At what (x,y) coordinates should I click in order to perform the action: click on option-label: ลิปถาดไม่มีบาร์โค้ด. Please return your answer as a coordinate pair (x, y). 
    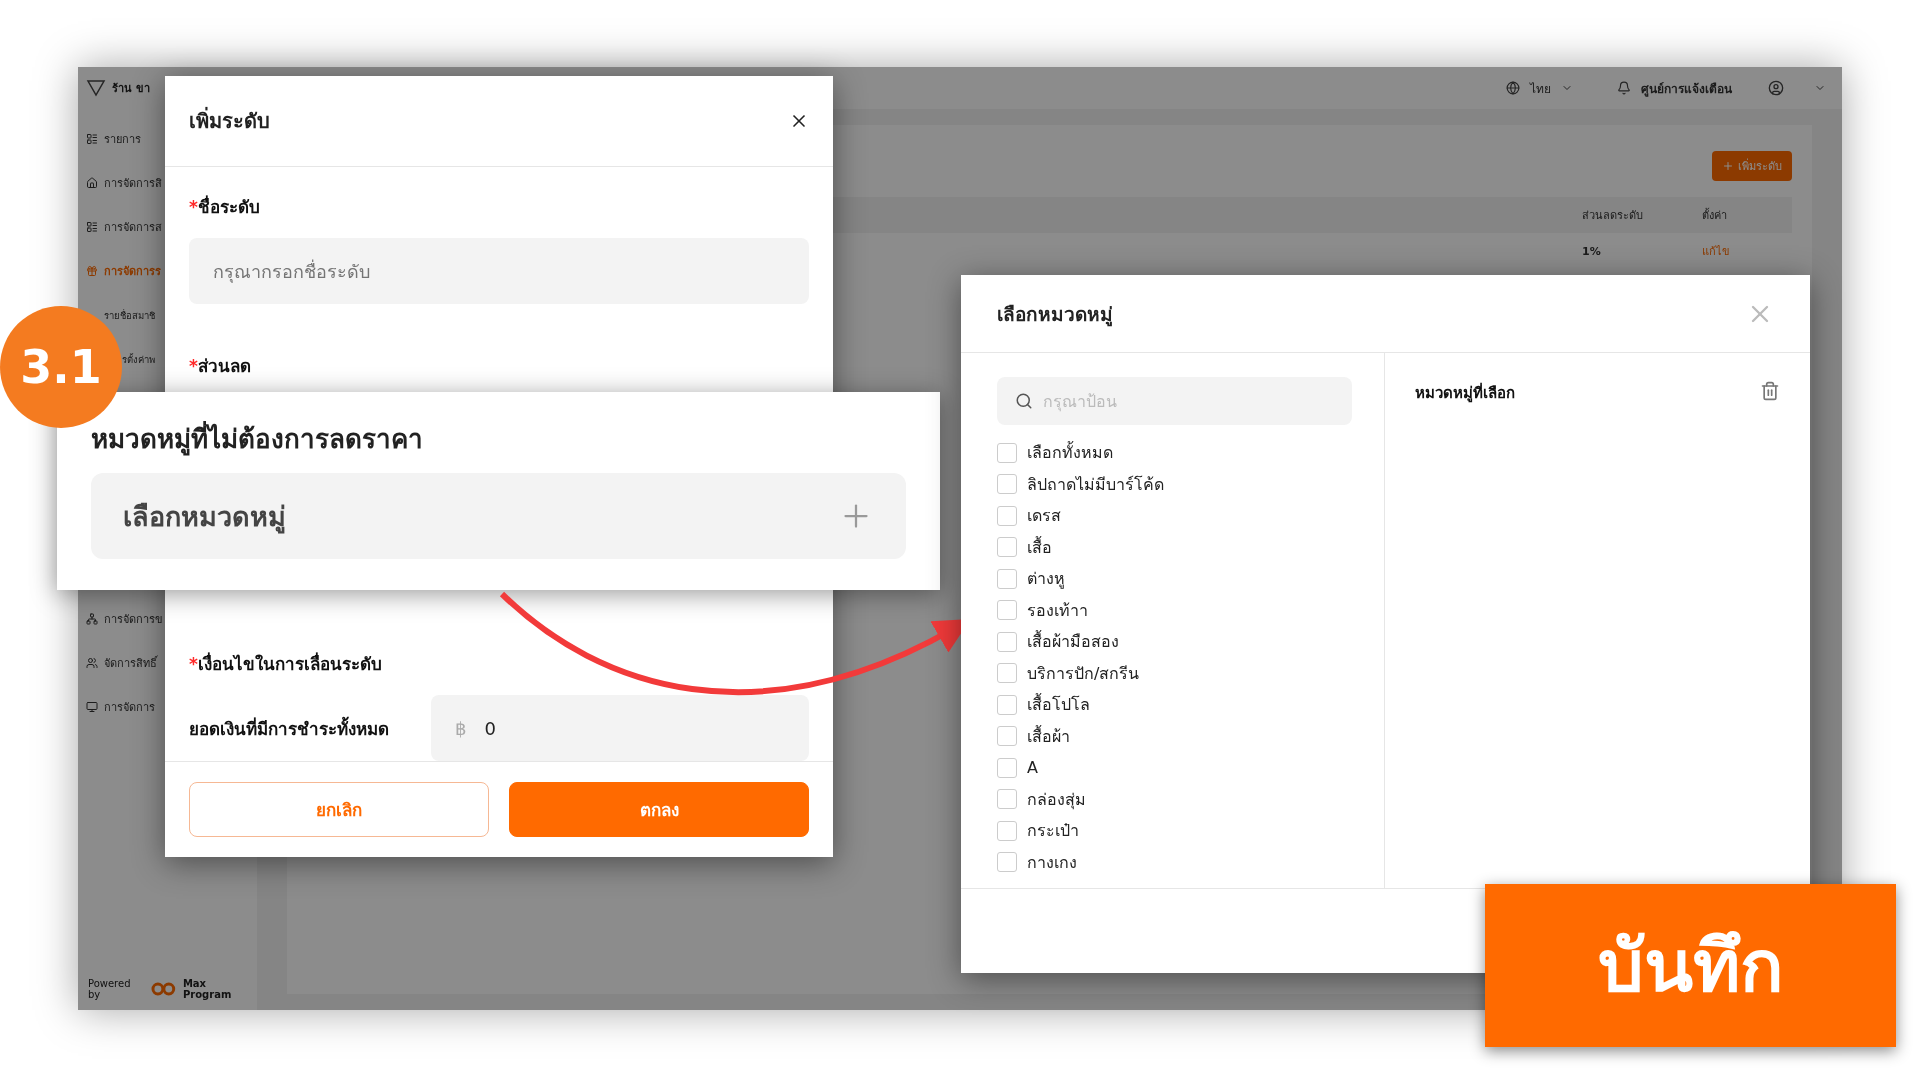
    Looking at the image, I should click on (1095, 484).